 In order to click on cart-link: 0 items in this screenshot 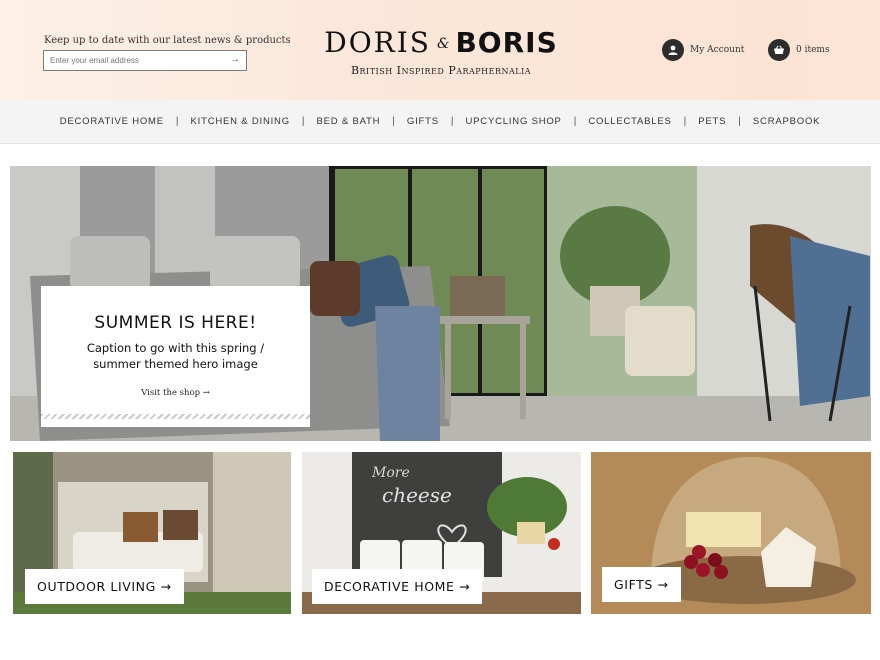, I will do `click(799, 50)`.